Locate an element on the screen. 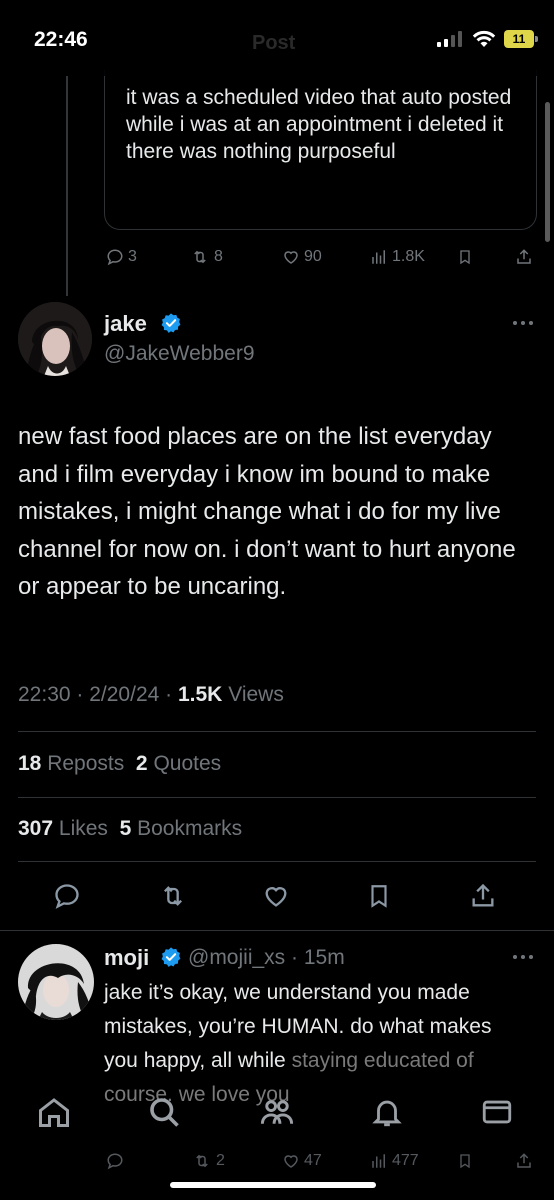 This screenshot has height=1200, width=554. nav-communities is located at coordinates (277, 1112).